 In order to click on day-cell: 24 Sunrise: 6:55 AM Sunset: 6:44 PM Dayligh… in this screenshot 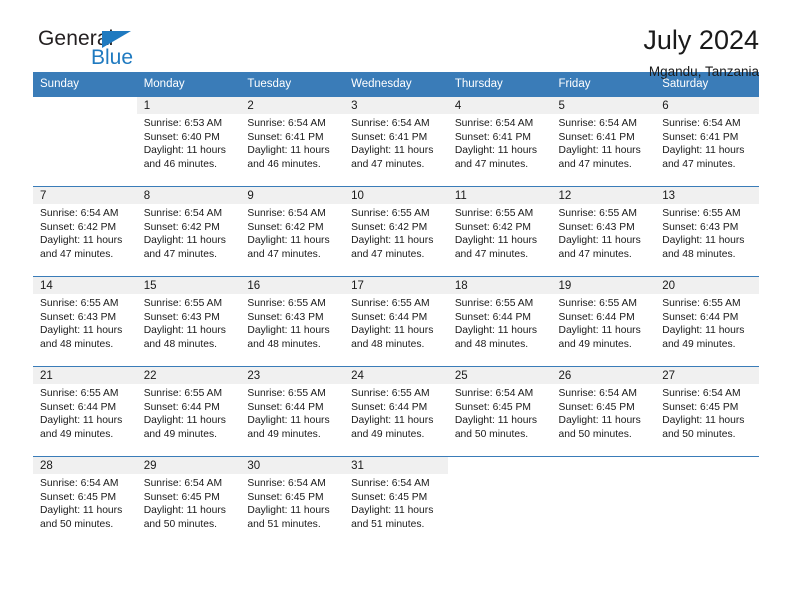, I will do `click(396, 411)`.